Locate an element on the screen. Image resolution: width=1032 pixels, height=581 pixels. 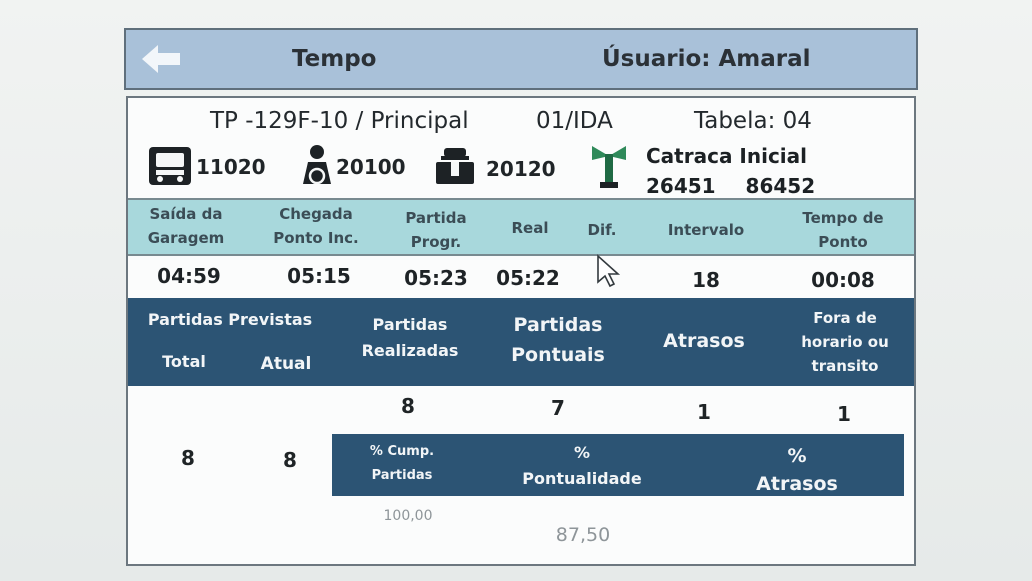
value-pontualidade: 87,50 is located at coordinates (583, 535).